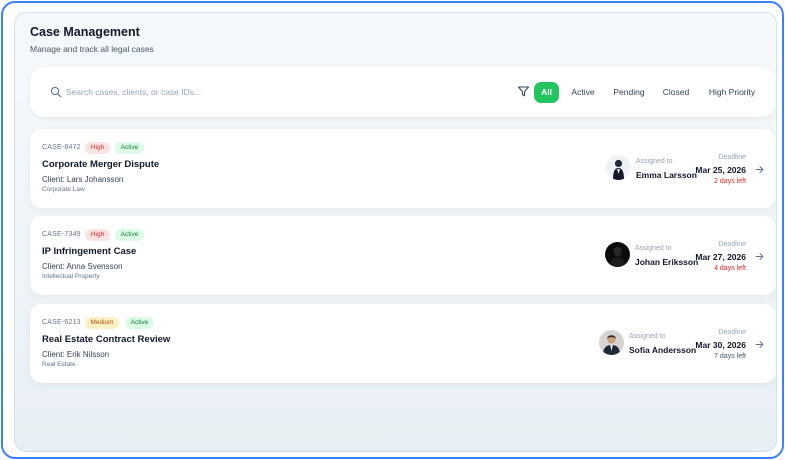 This screenshot has height=460, width=785. Describe the element at coordinates (83, 179) in the screenshot. I see `case-client: Client: Lars Johansson` at that location.